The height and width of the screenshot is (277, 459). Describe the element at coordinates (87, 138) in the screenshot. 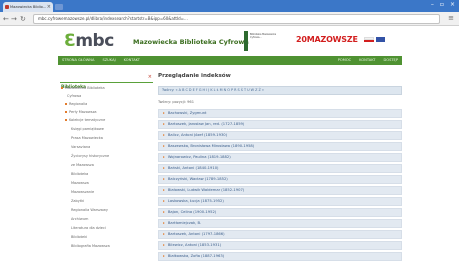

I see `sidebar-item: Prasa Mazowiecka` at that location.